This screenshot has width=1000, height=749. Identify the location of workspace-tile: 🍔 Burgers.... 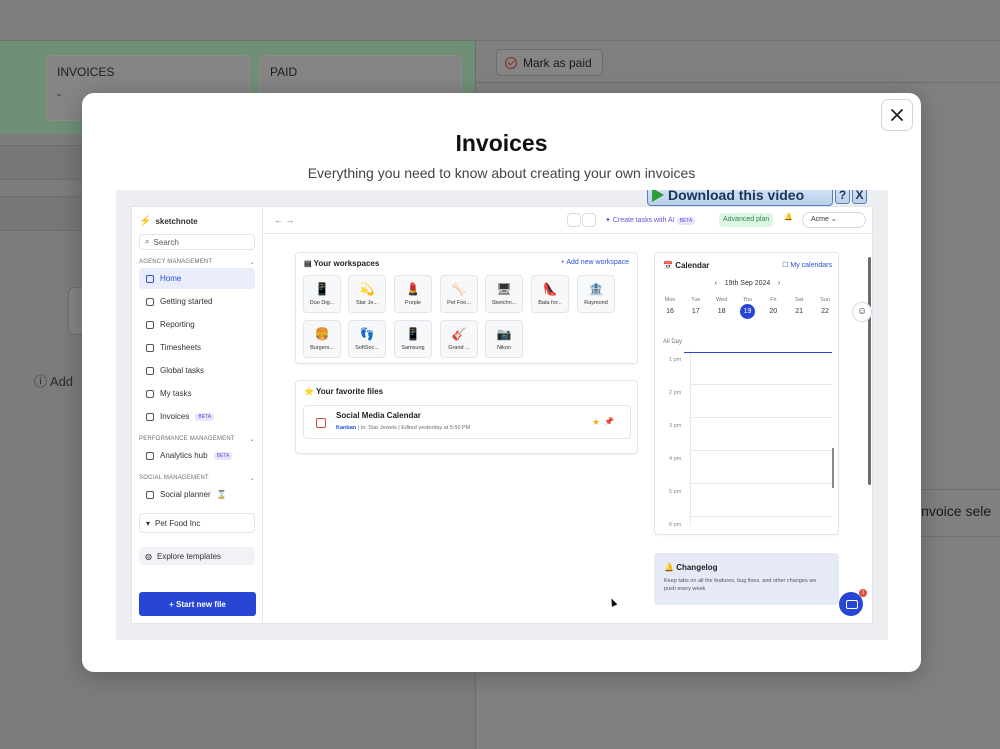
(322, 339).